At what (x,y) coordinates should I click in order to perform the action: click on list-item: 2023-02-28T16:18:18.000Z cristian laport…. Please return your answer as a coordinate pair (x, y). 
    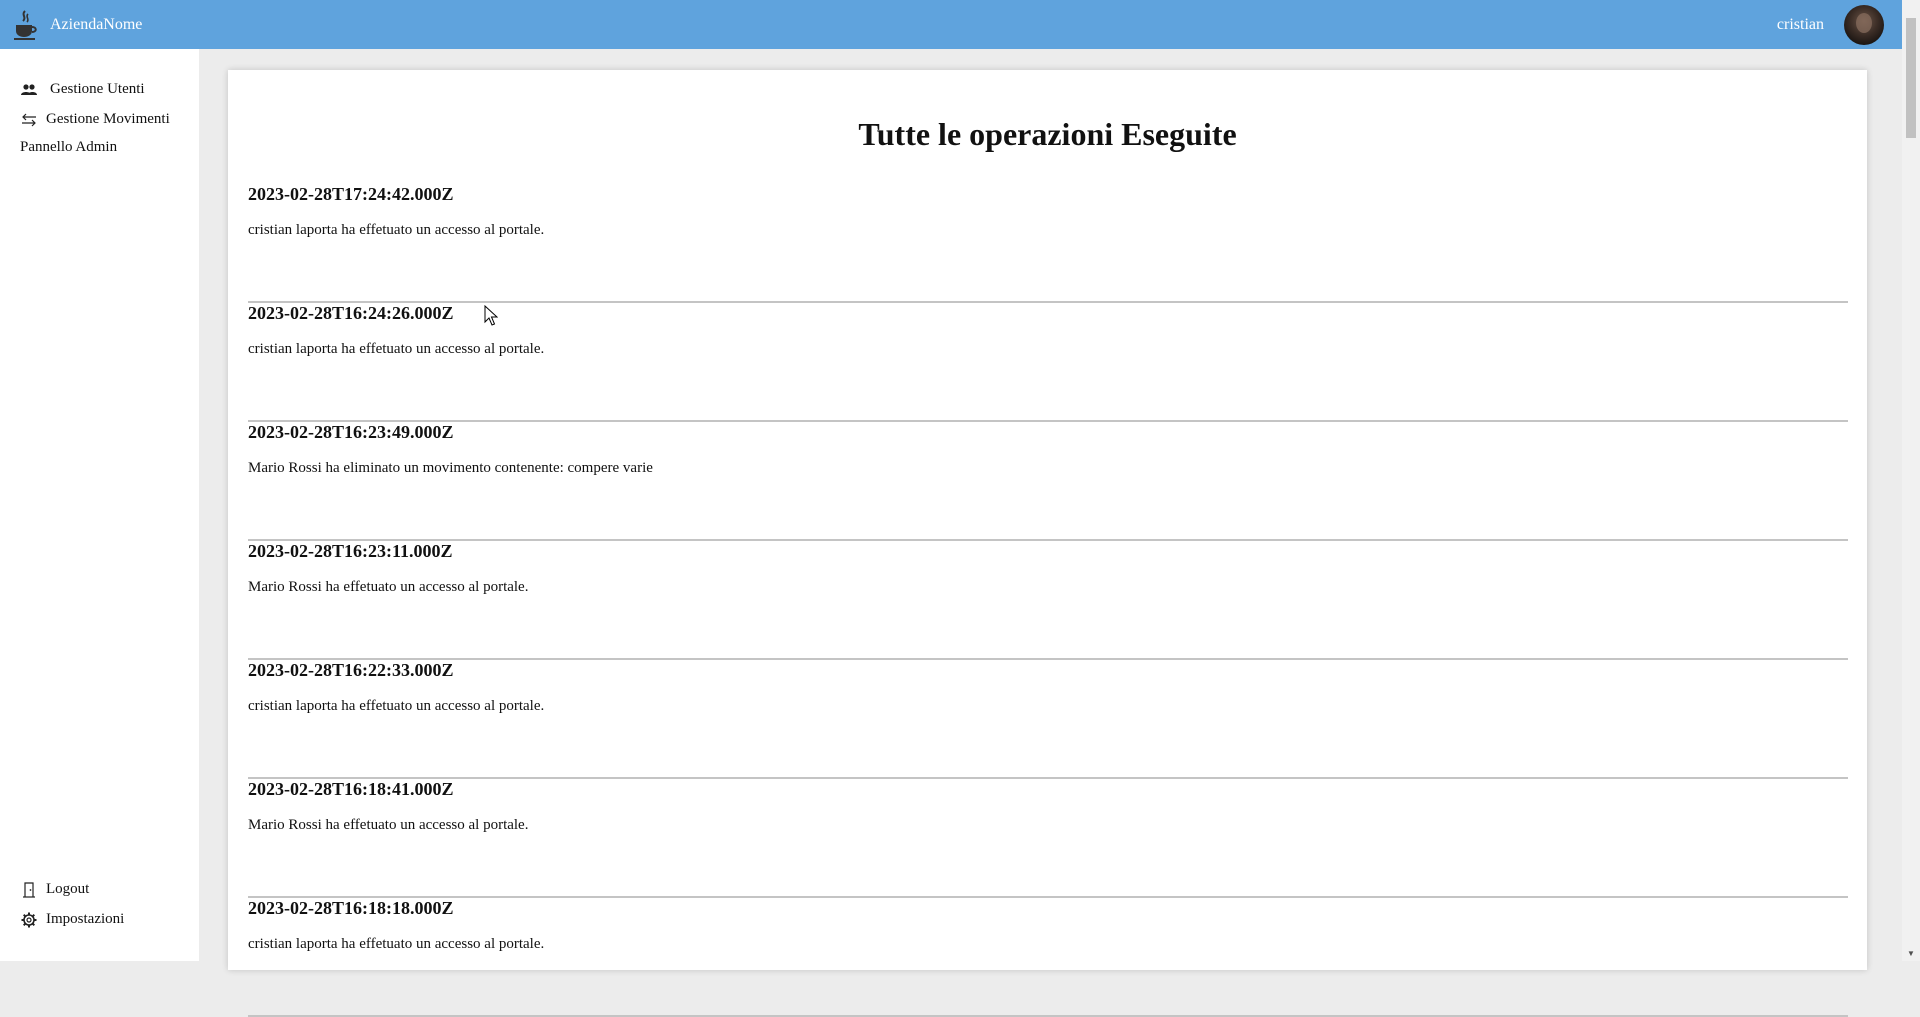
    Looking at the image, I should click on (1048, 957).